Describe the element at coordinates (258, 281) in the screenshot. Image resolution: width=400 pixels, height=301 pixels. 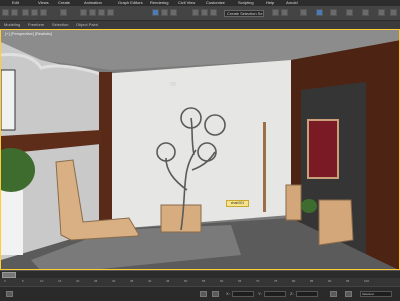
I see `track-tick: 70` at that location.